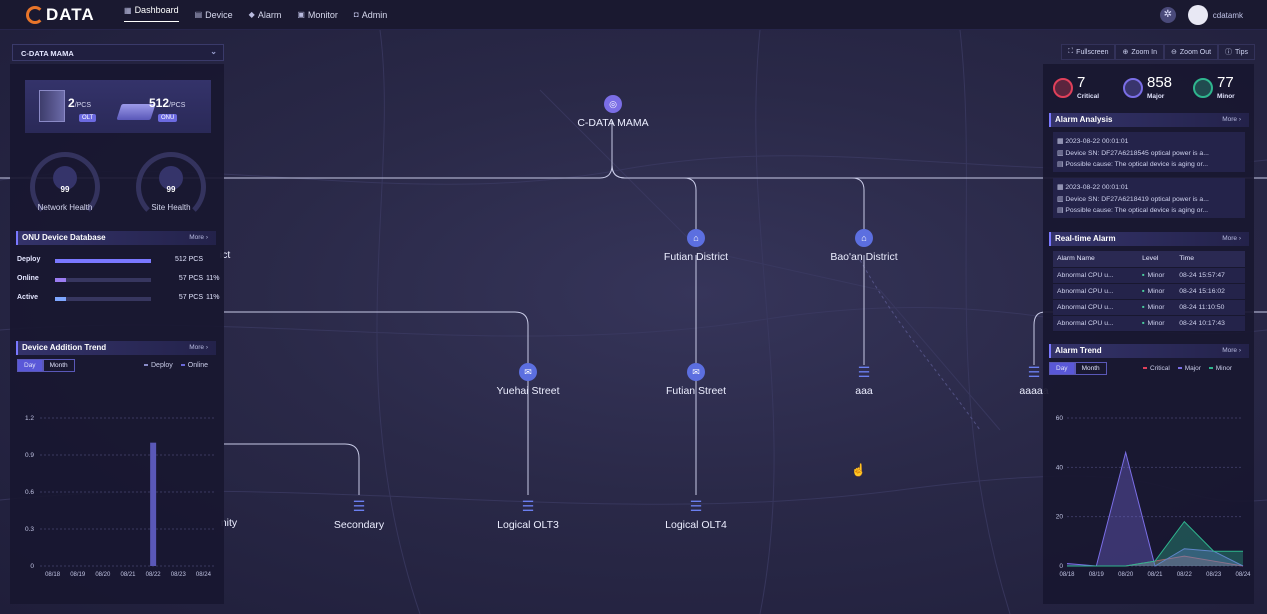 Image resolution: width=1267 pixels, height=614 pixels. I want to click on admin-icon: ◘, so click(356, 14).